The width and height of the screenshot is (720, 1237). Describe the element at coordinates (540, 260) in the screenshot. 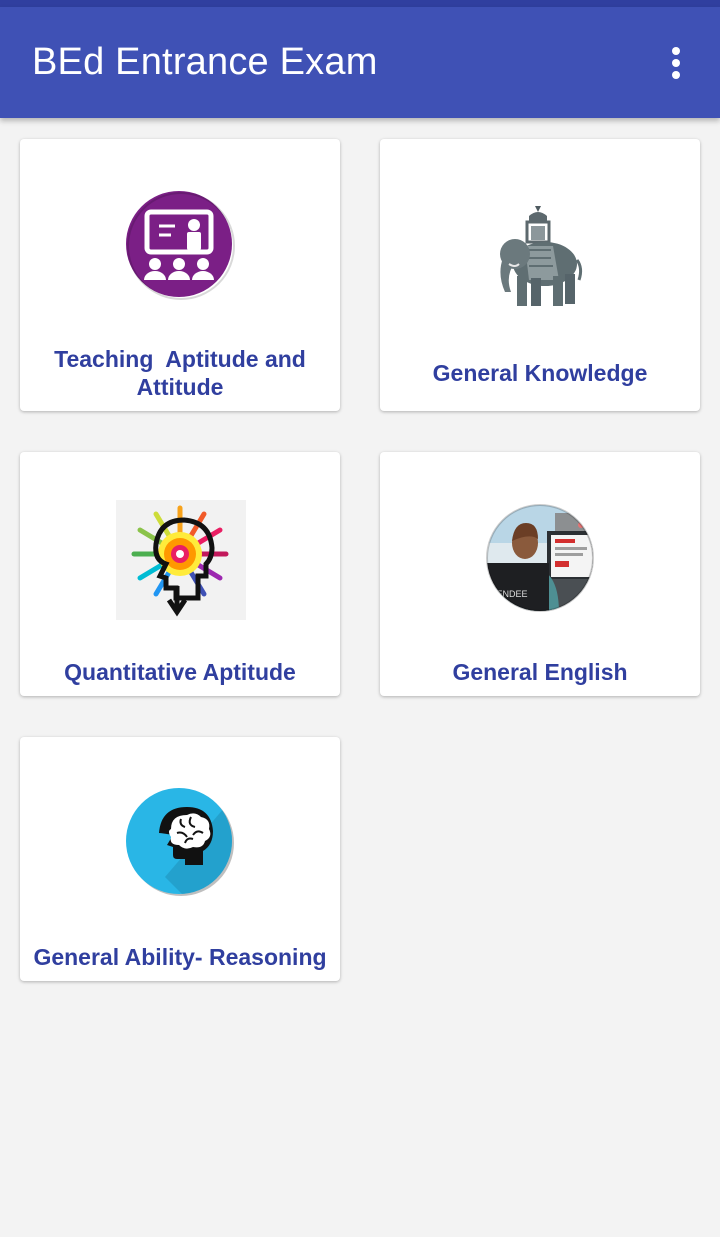

I see `elephant-icon` at that location.